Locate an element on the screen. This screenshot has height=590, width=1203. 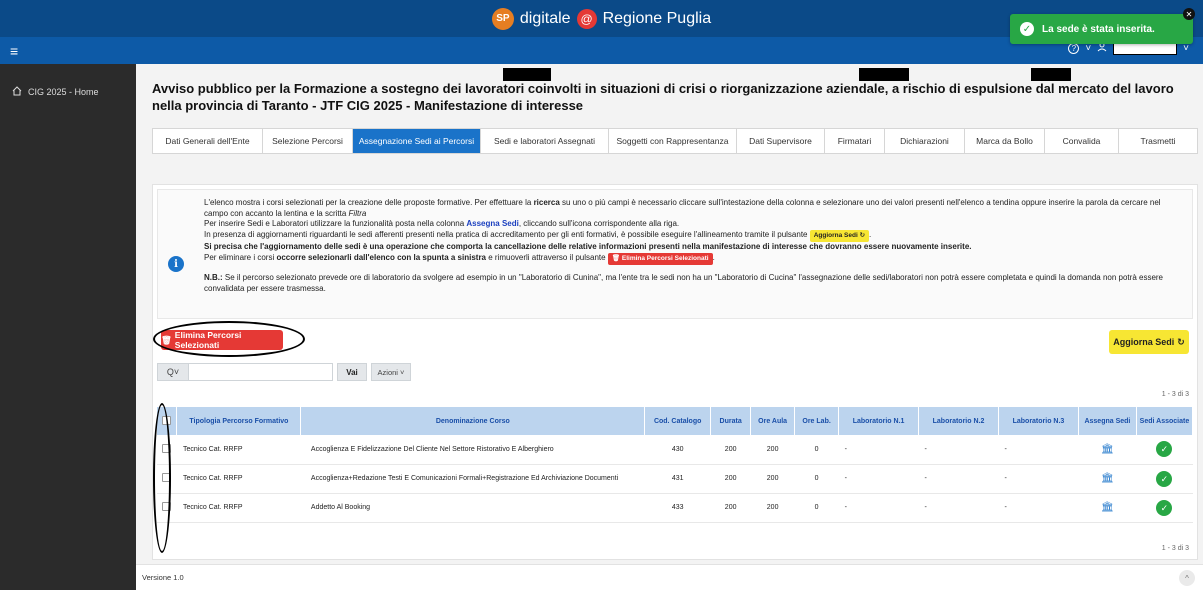
search-toolbar: Q˅ Vai Azioni ˅ is located at coordinates (284, 372).